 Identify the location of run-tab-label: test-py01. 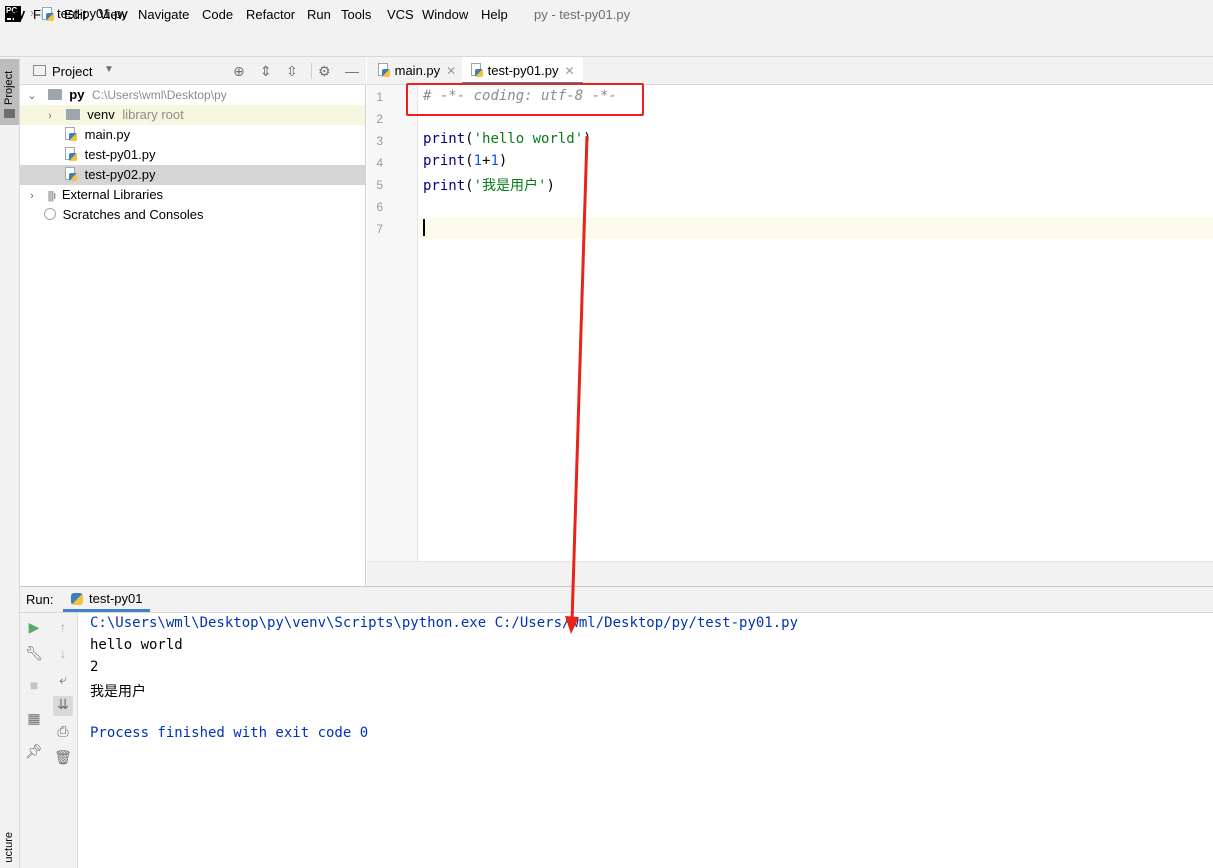
(116, 598).